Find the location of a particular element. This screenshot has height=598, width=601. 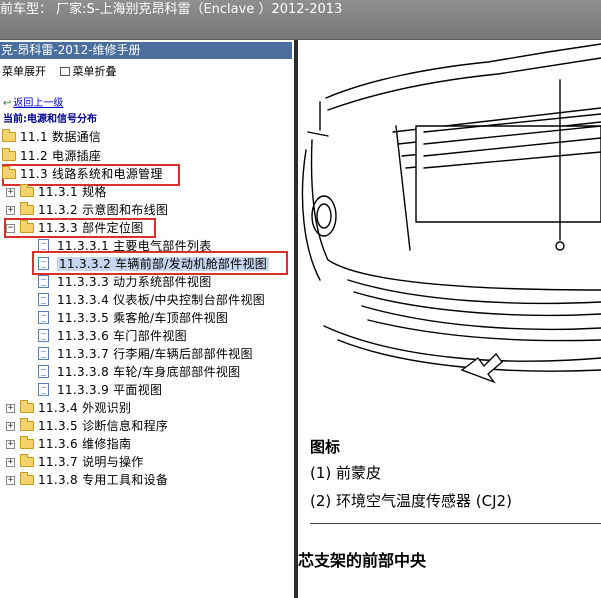

manual-header: 克-昂科雷-2012-维修手册 is located at coordinates (146, 50).